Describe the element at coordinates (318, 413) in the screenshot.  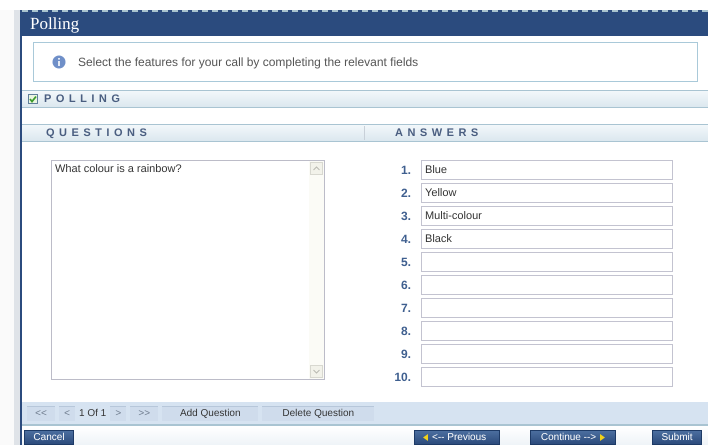
I see `question-button: Delete Question` at that location.